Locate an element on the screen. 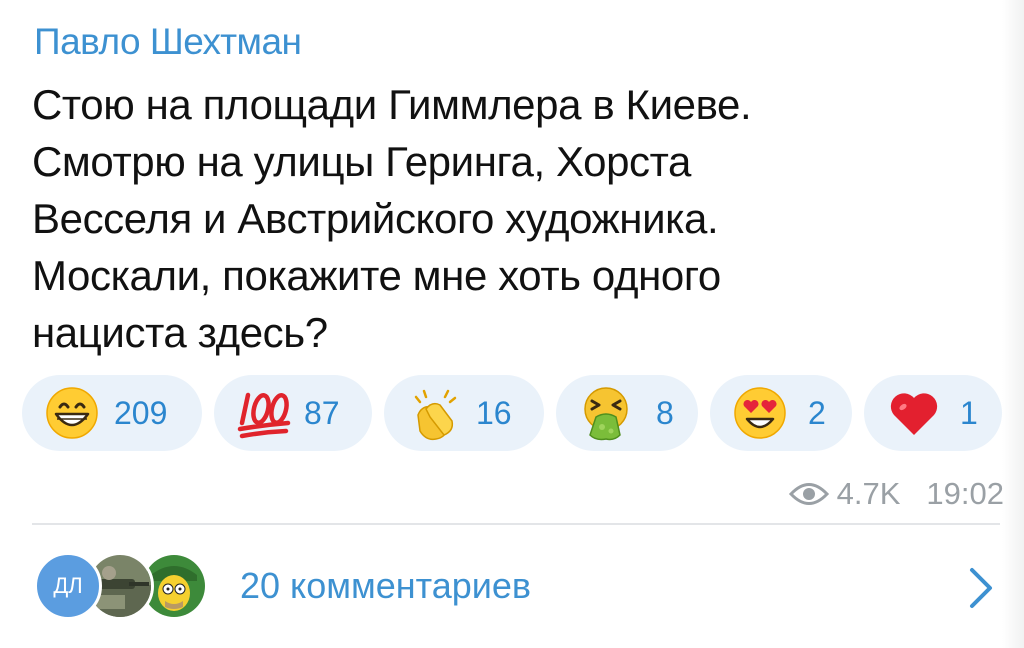 The width and height of the screenshot is (1024, 648). post-meta: 4.7K 19:02 is located at coordinates (896, 494).